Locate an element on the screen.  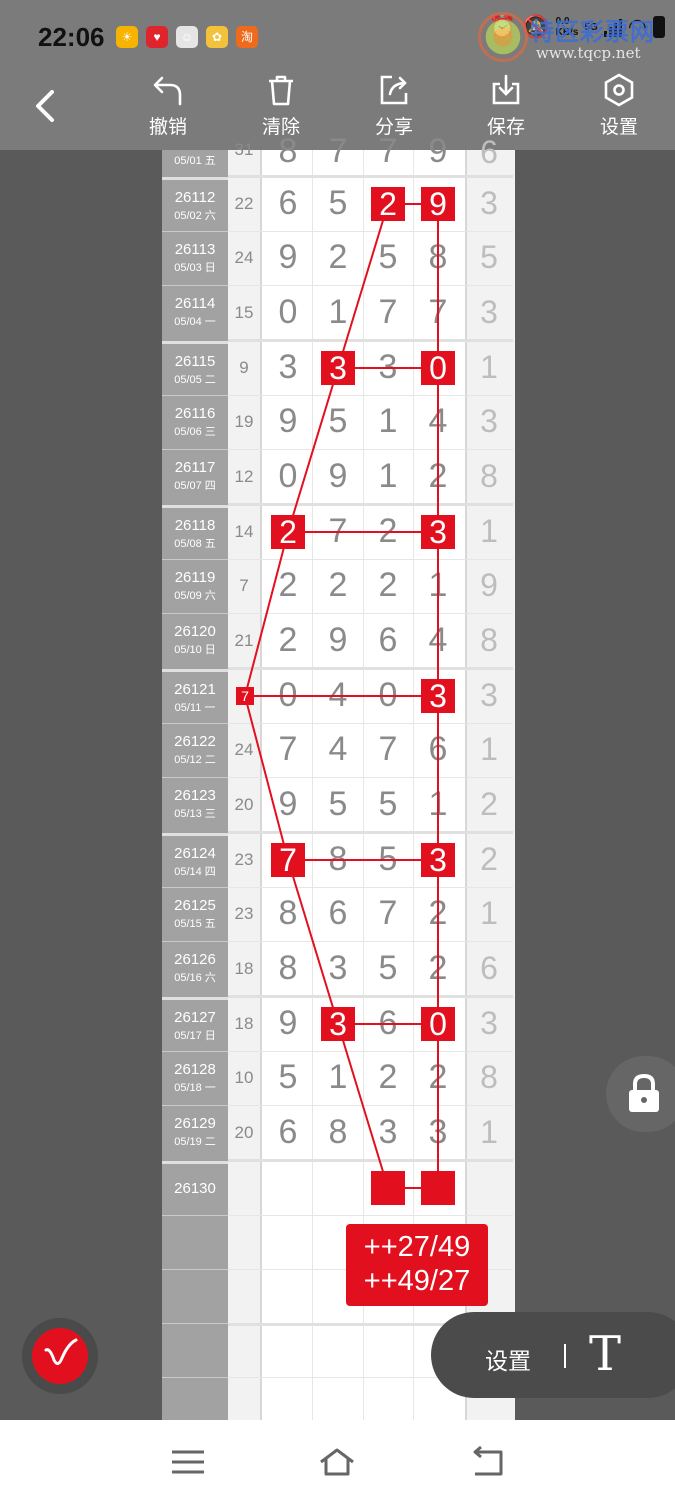
issue-number: 26124 is located at coordinates (195, 853).